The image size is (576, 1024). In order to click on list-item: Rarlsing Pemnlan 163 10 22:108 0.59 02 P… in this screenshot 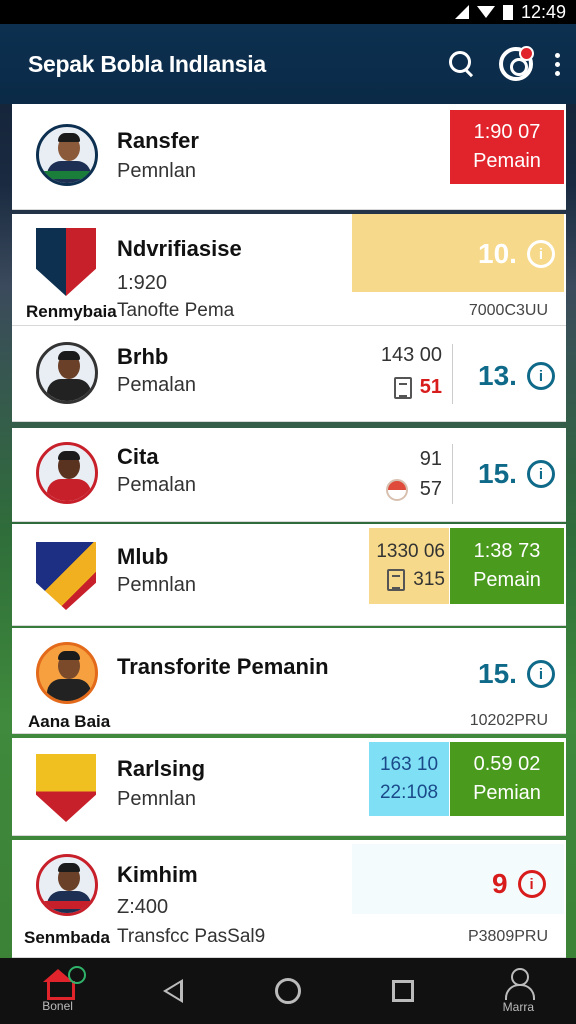, I will do `click(289, 787)`.